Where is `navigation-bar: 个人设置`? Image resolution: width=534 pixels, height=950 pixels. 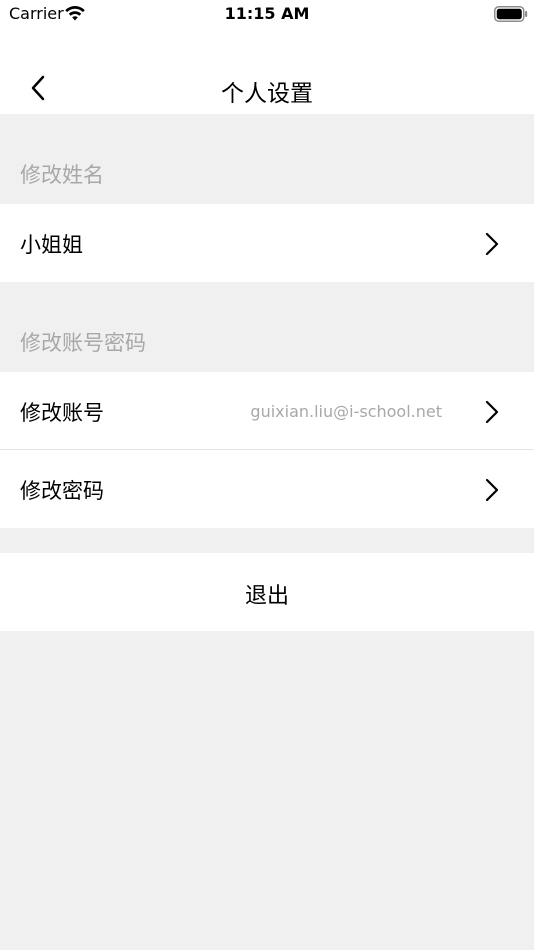 navigation-bar: 个人设置 is located at coordinates (267, 74).